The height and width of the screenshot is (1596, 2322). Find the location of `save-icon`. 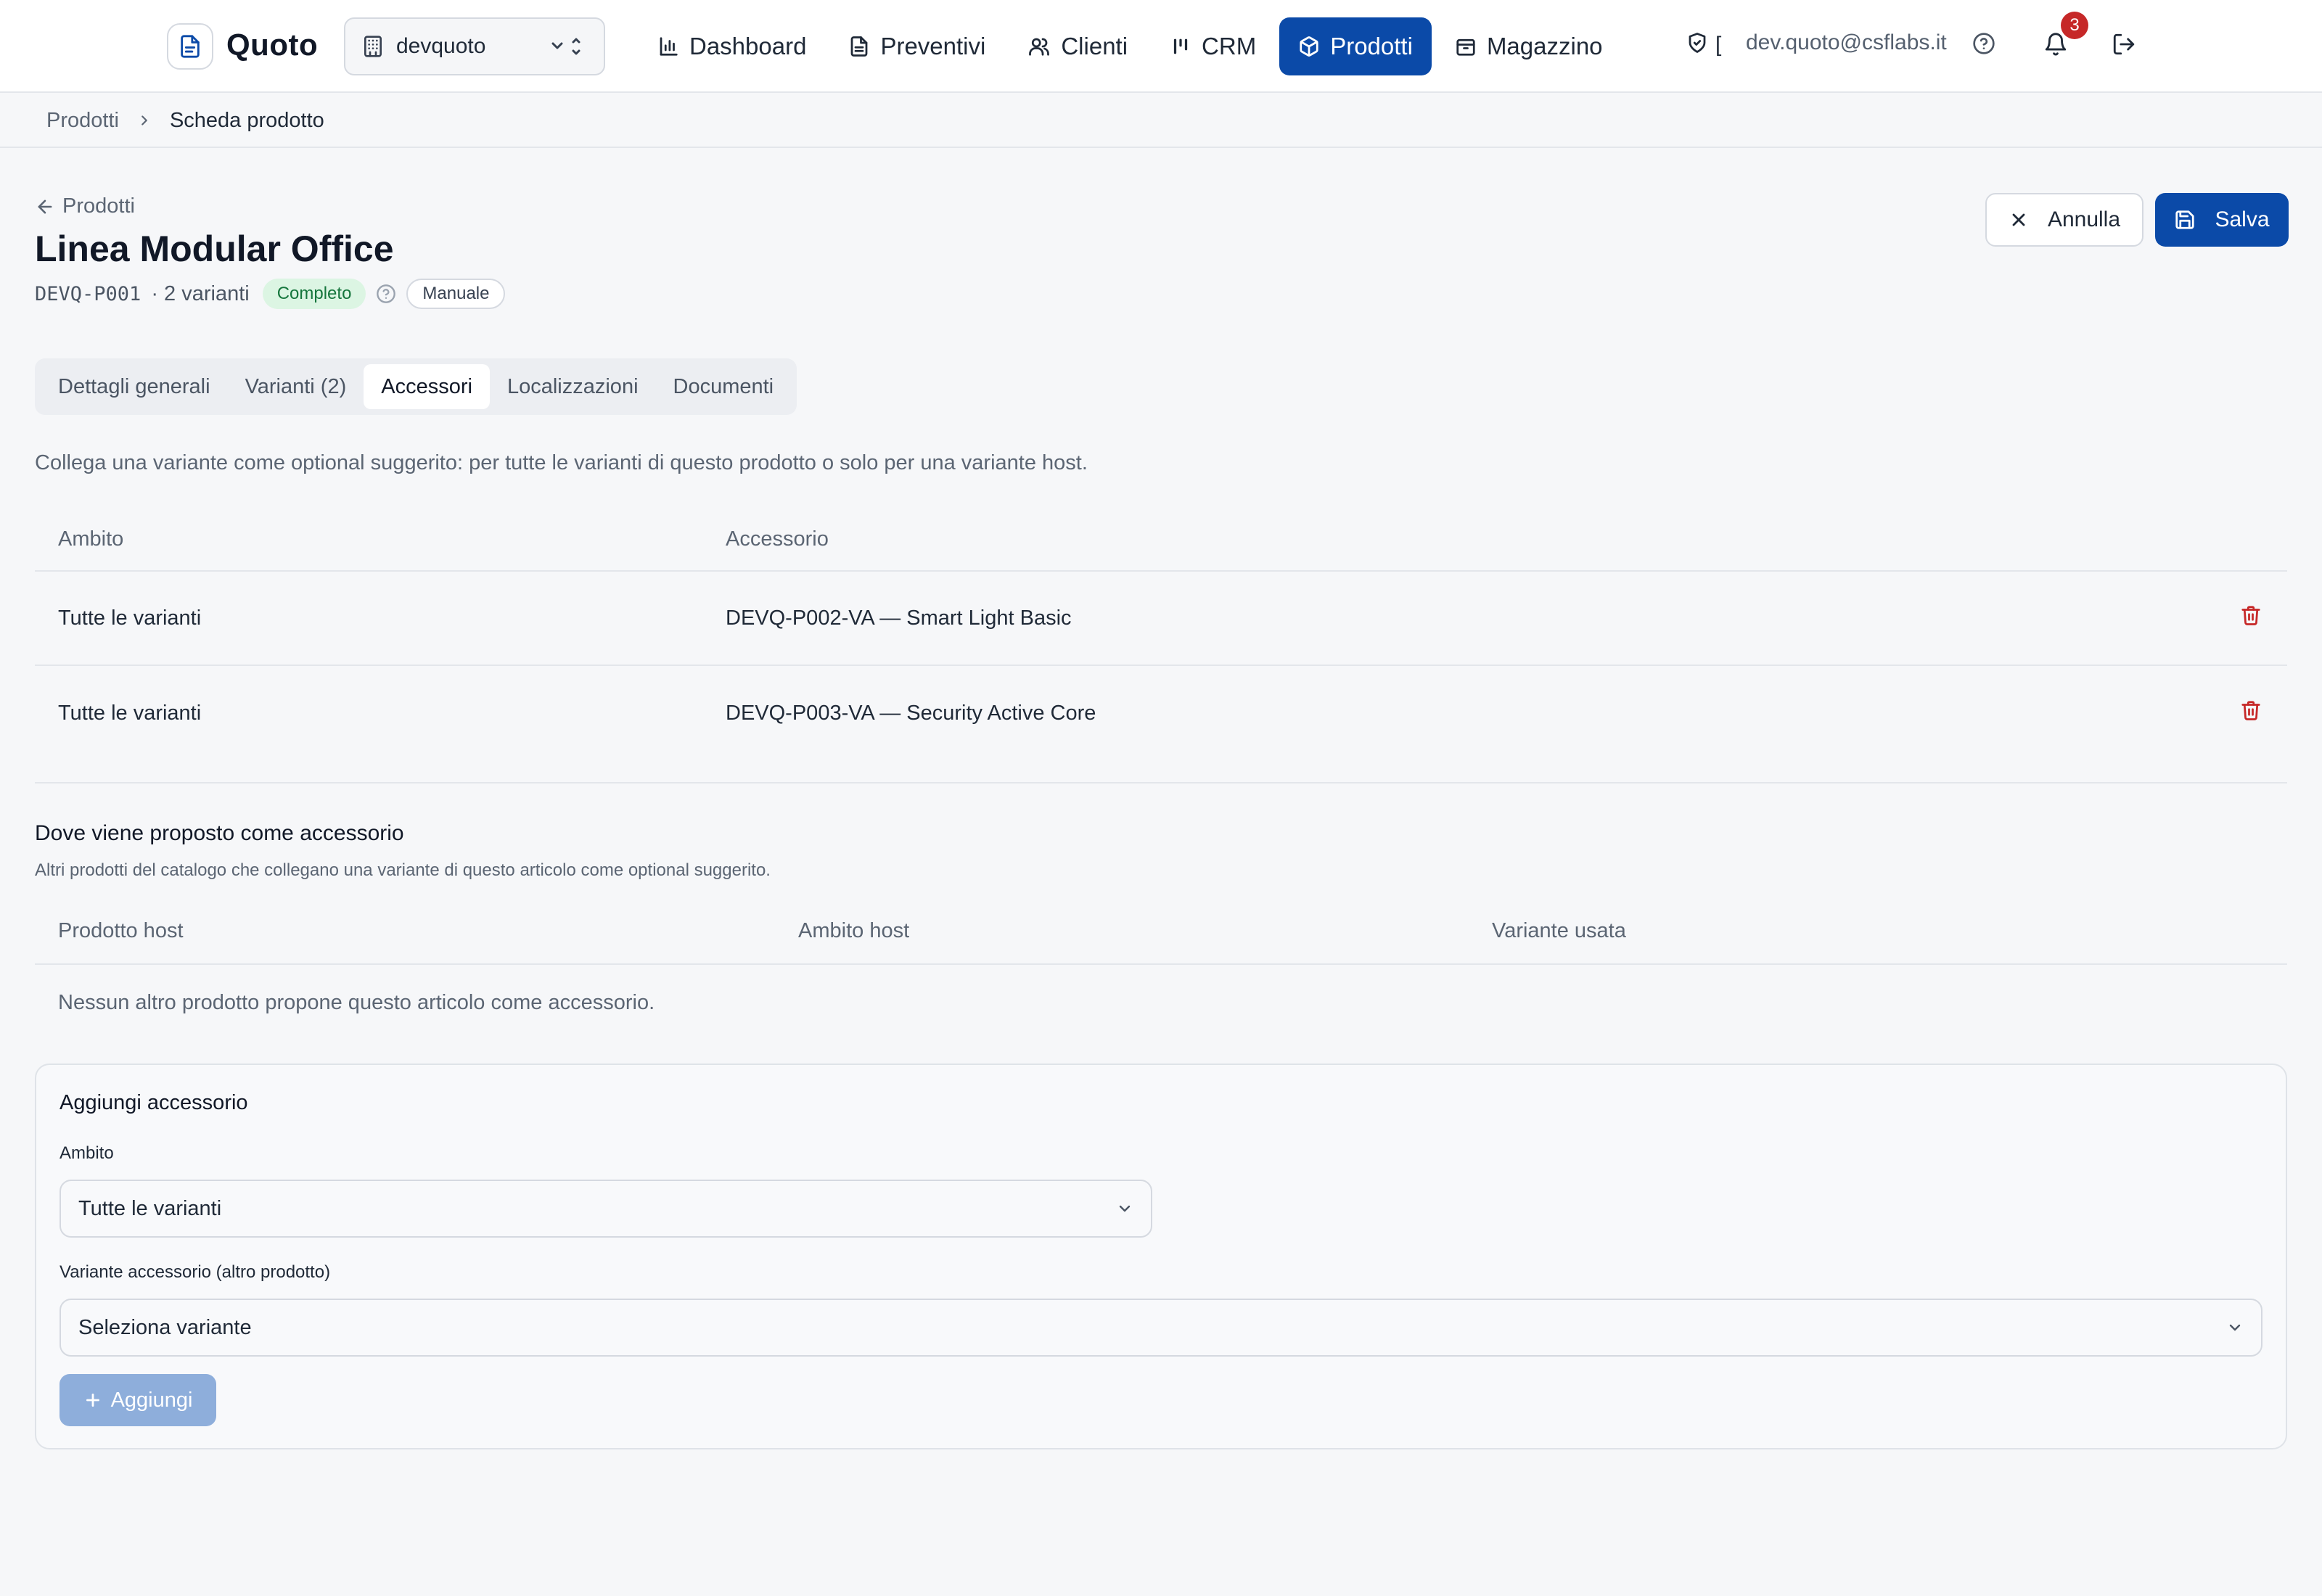

save-icon is located at coordinates (2185, 220).